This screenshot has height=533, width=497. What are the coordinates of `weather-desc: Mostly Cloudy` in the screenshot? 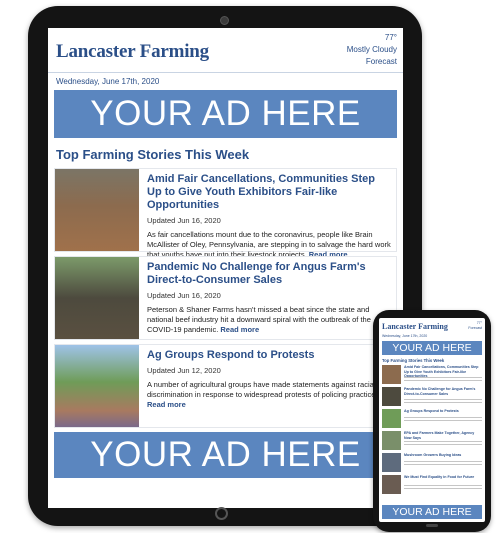 It's located at (371, 49).